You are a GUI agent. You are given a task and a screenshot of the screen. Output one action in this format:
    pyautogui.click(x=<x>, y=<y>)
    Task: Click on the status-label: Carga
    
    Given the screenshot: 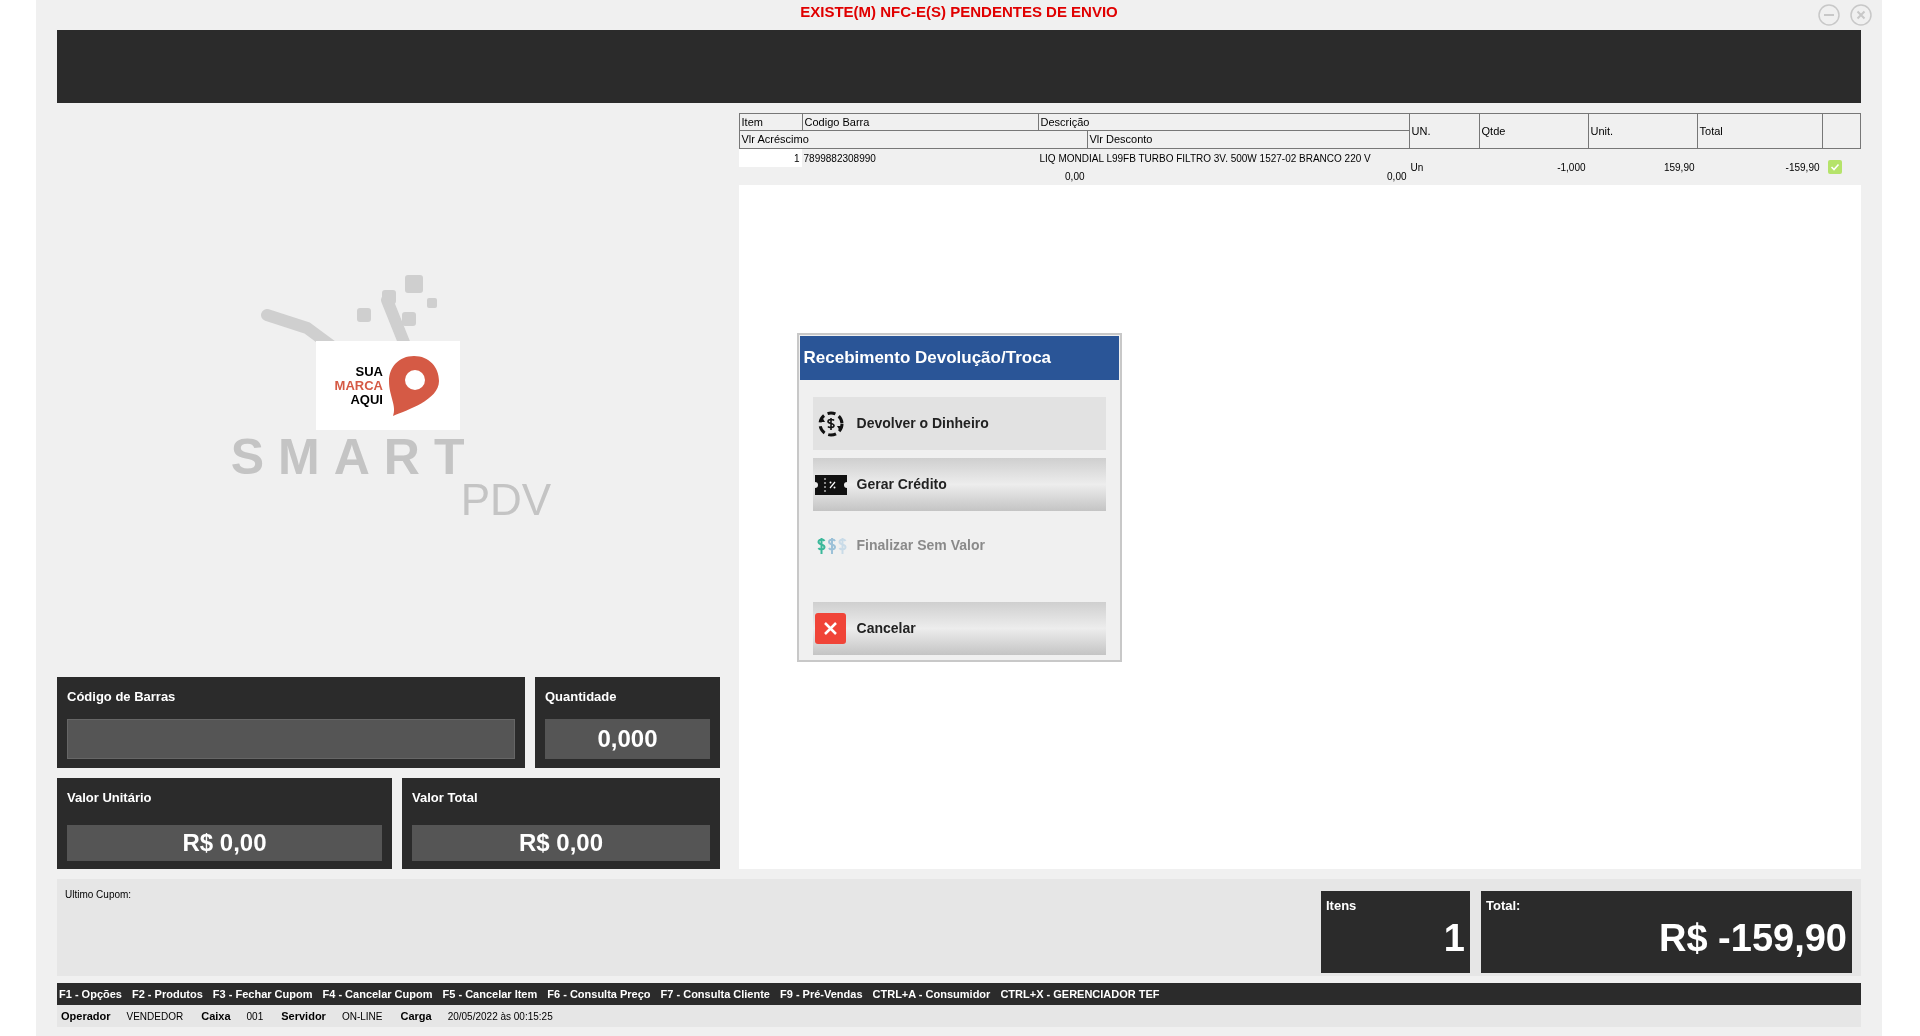 What is the action you would take?
    pyautogui.click(x=416, y=1016)
    